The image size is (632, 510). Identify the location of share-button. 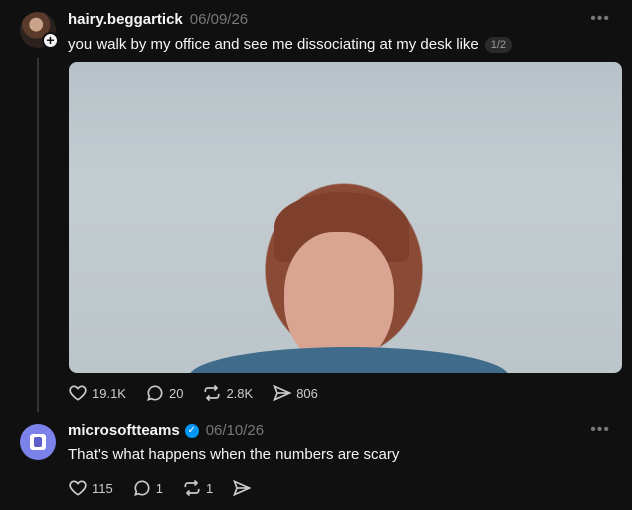
(244, 488).